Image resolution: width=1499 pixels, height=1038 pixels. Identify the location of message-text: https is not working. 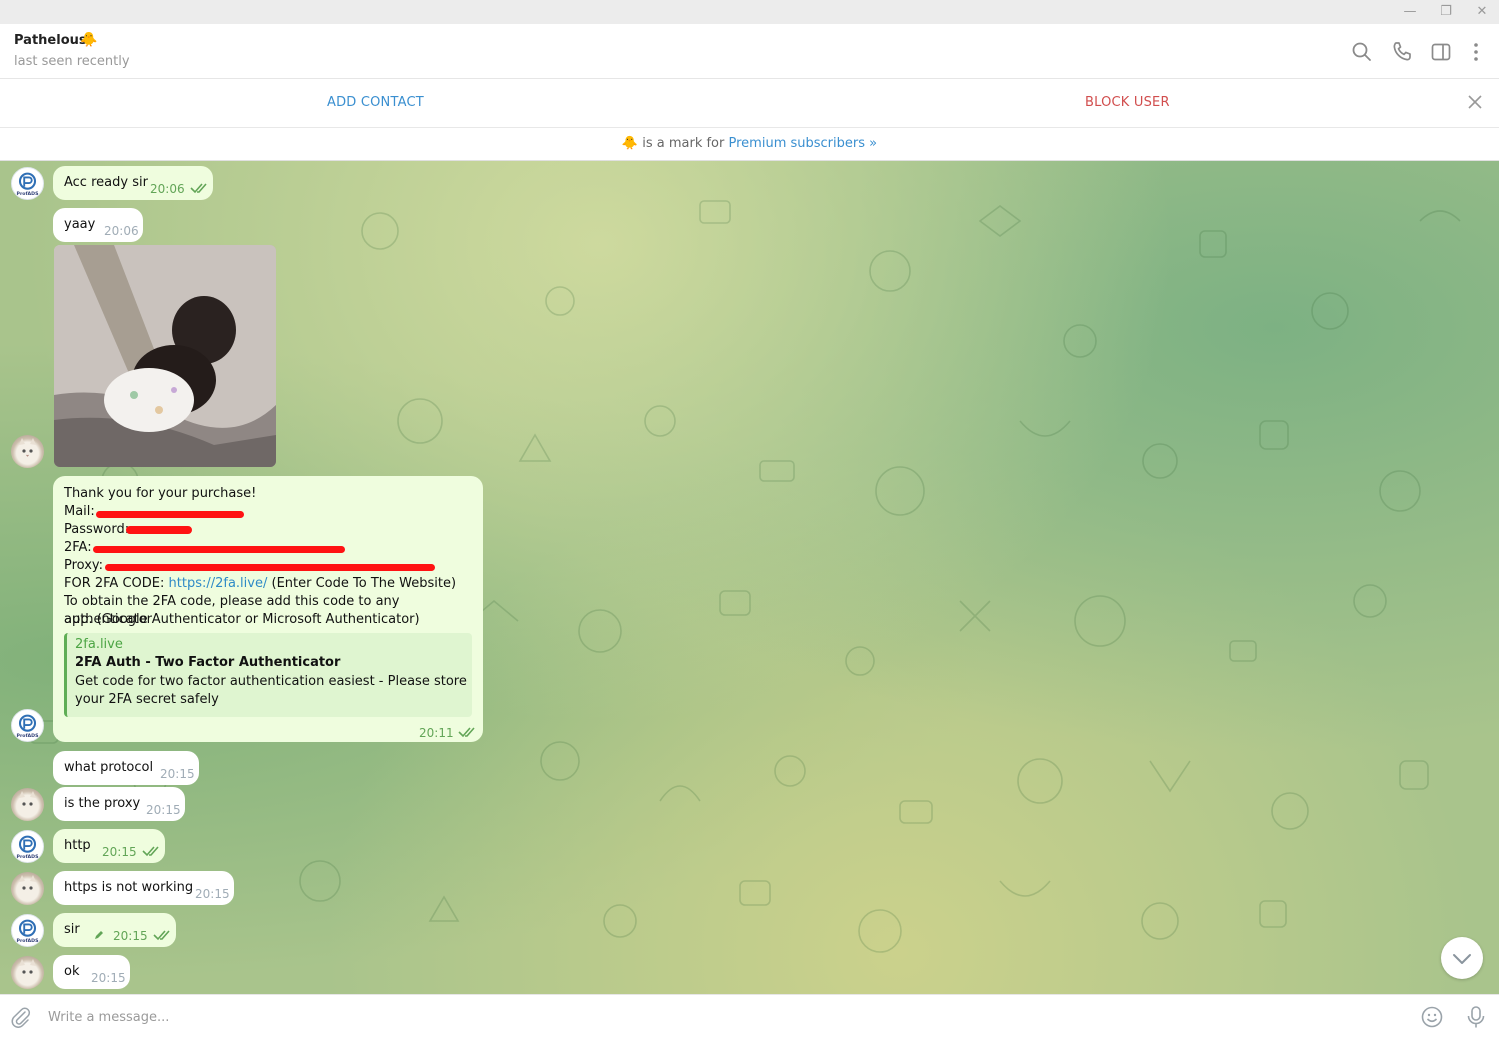
(129, 887).